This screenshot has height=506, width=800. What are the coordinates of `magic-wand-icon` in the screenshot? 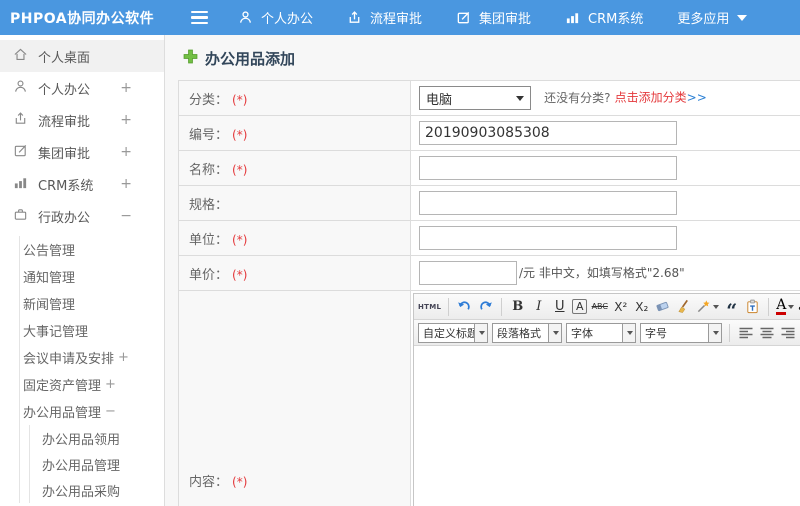 It's located at (708, 306).